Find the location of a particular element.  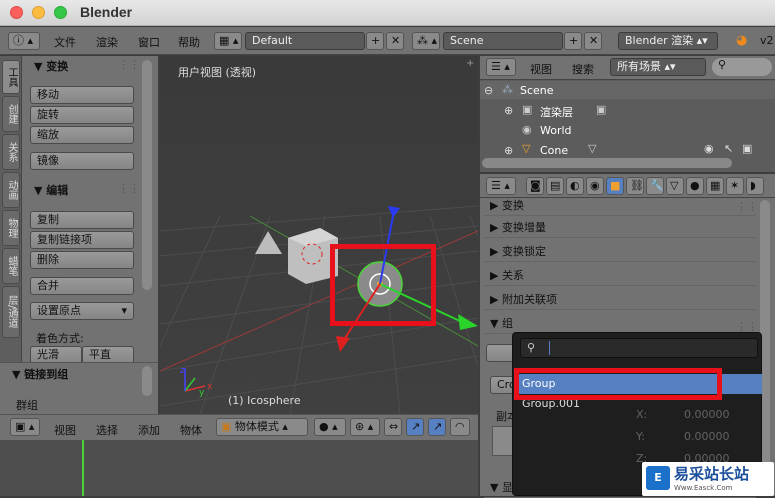

menu-object: 物体 is located at coordinates (191, 430).